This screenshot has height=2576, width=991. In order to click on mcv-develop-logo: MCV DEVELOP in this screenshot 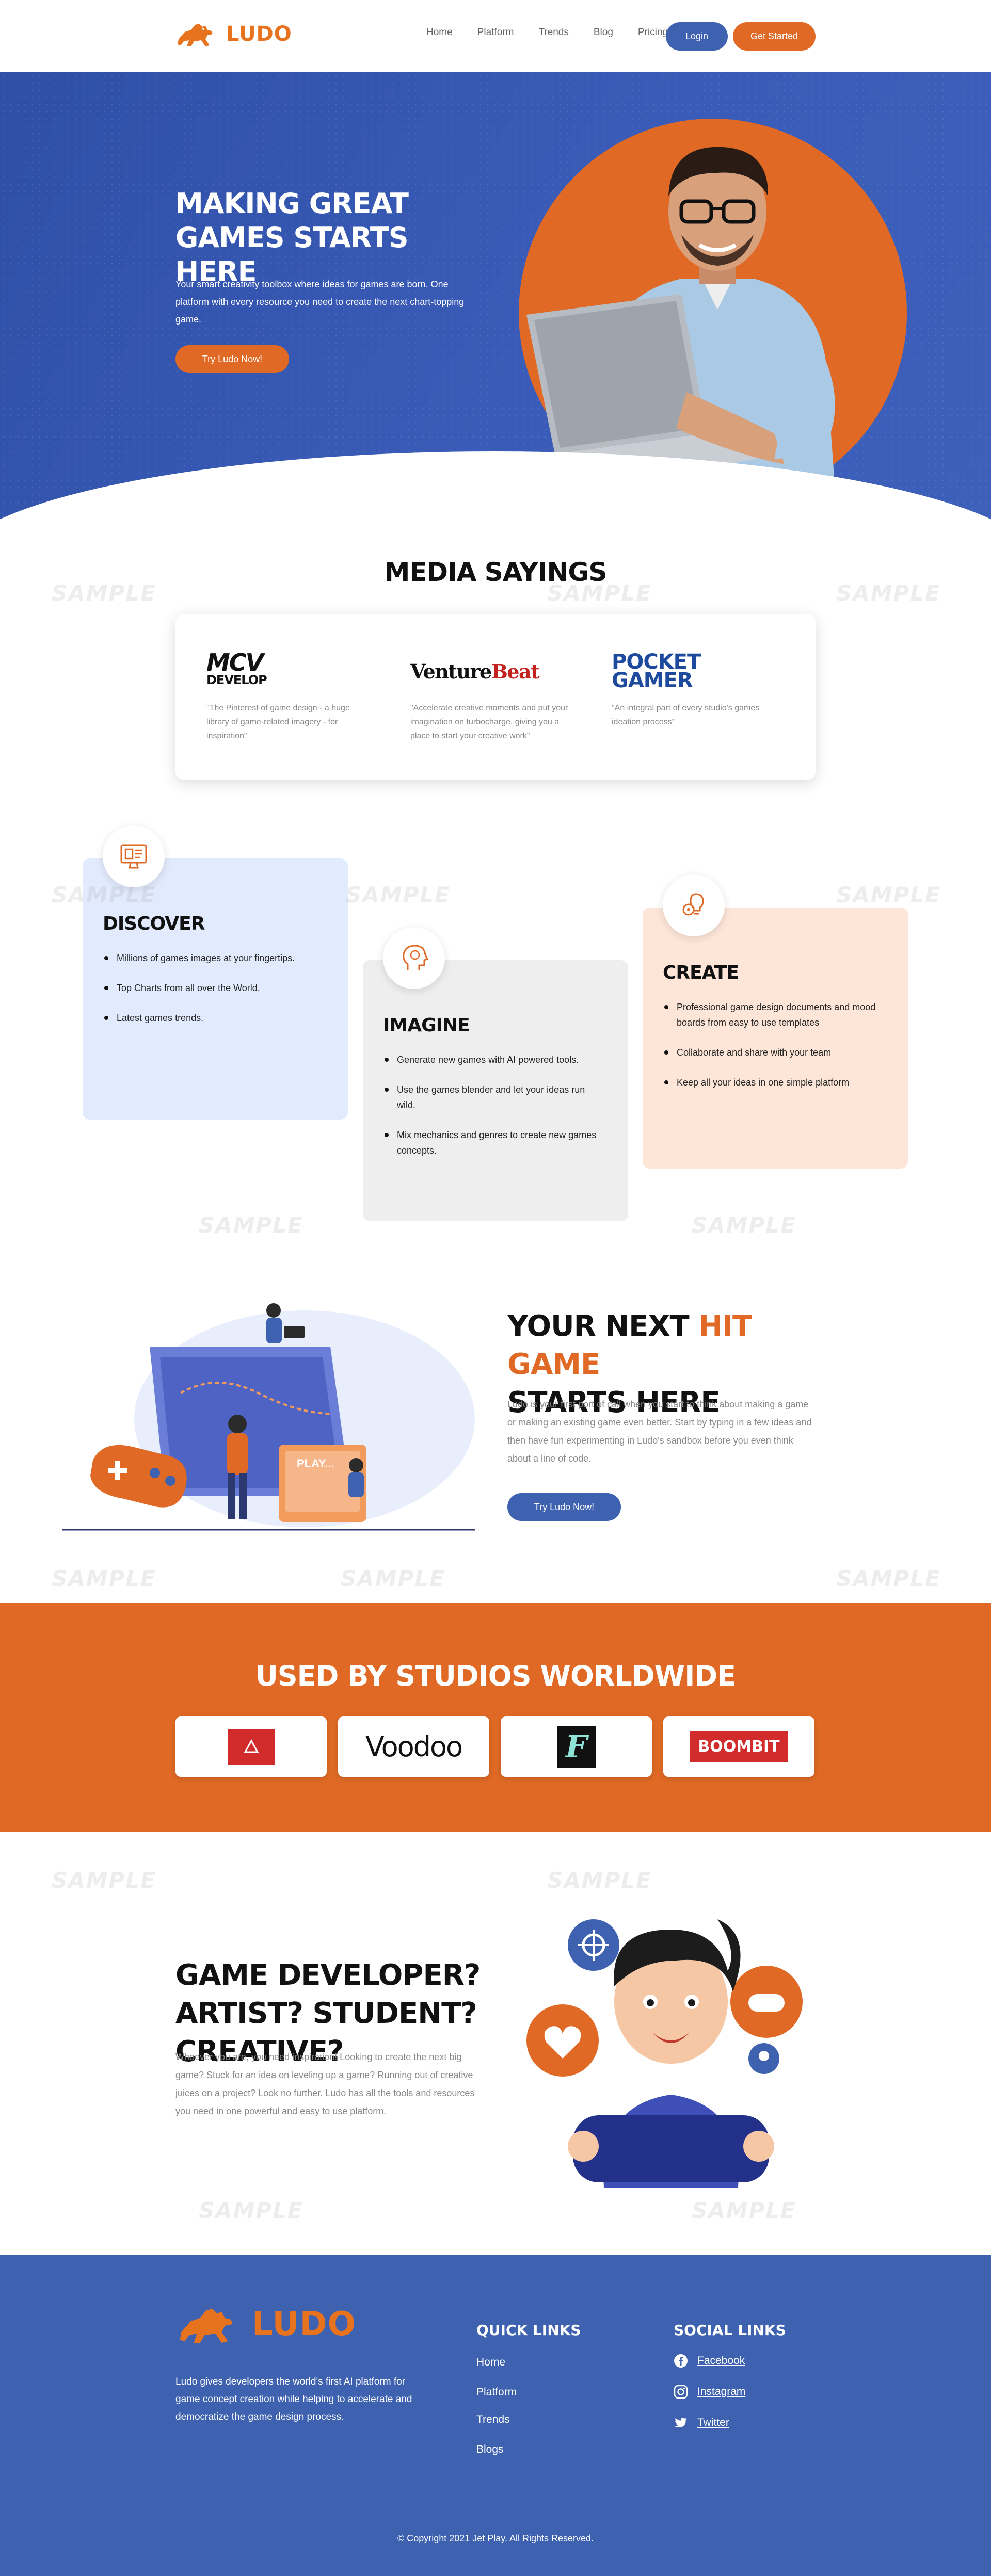, I will do `click(289, 671)`.